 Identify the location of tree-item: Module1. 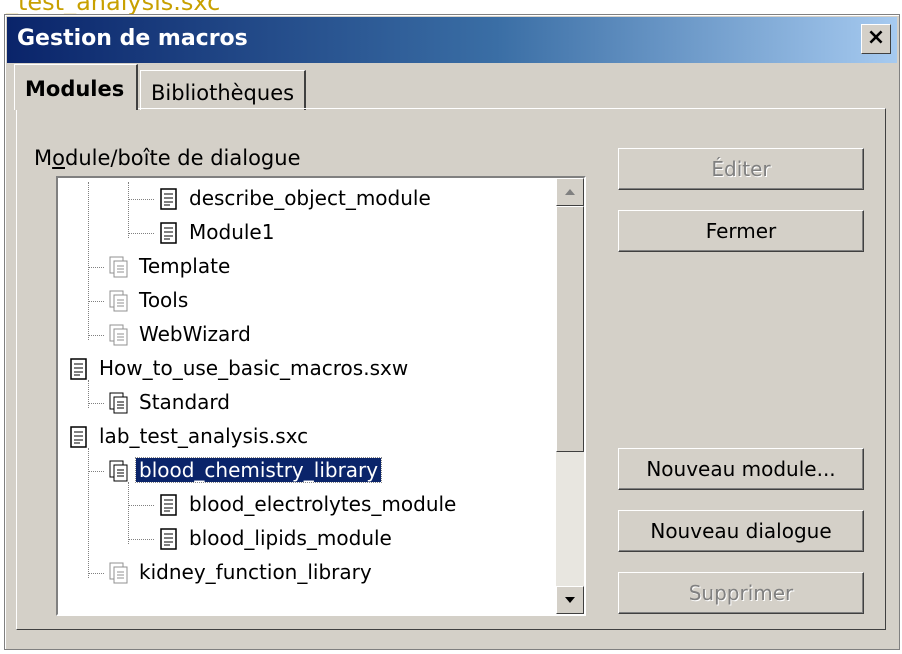
(306, 233).